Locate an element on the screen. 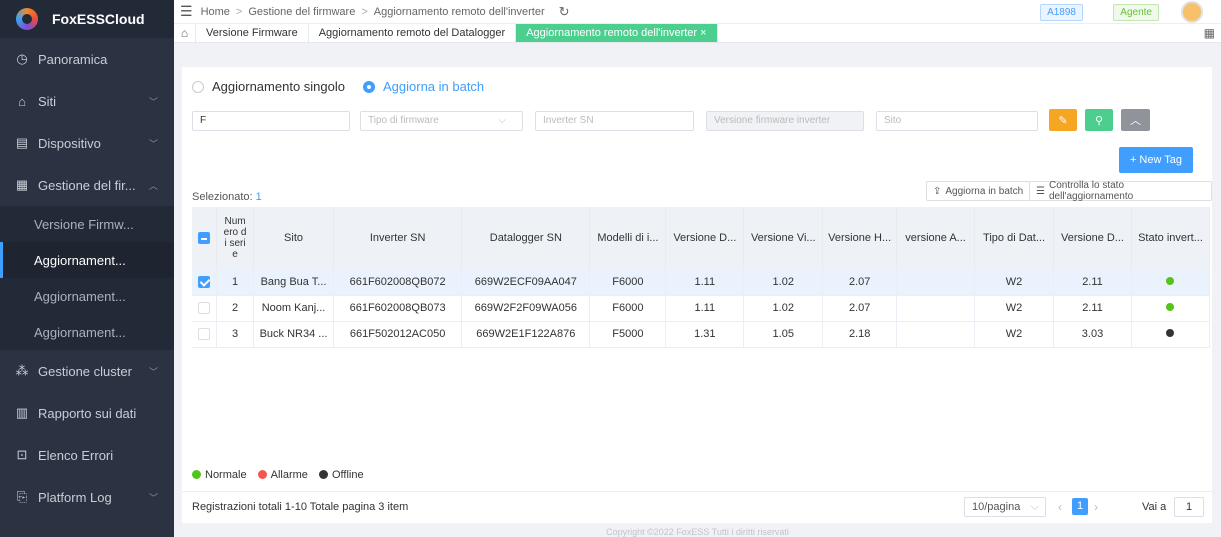  search-icon: ⚲ is located at coordinates (1099, 120).